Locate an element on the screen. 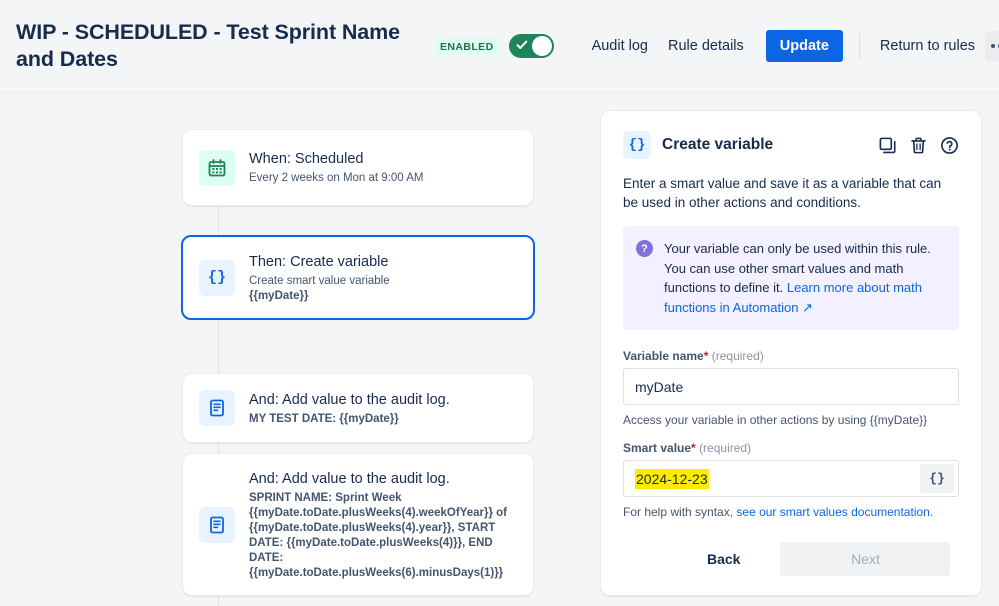 The height and width of the screenshot is (606, 999). enabled-toggle is located at coordinates (531, 46).